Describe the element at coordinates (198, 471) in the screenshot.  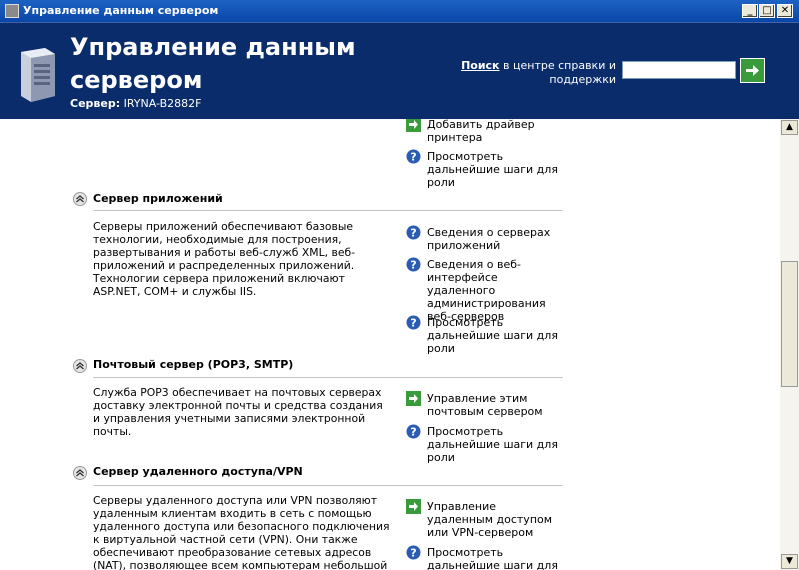
I see `section-title: Сервер удаленного доступа/VPN` at that location.